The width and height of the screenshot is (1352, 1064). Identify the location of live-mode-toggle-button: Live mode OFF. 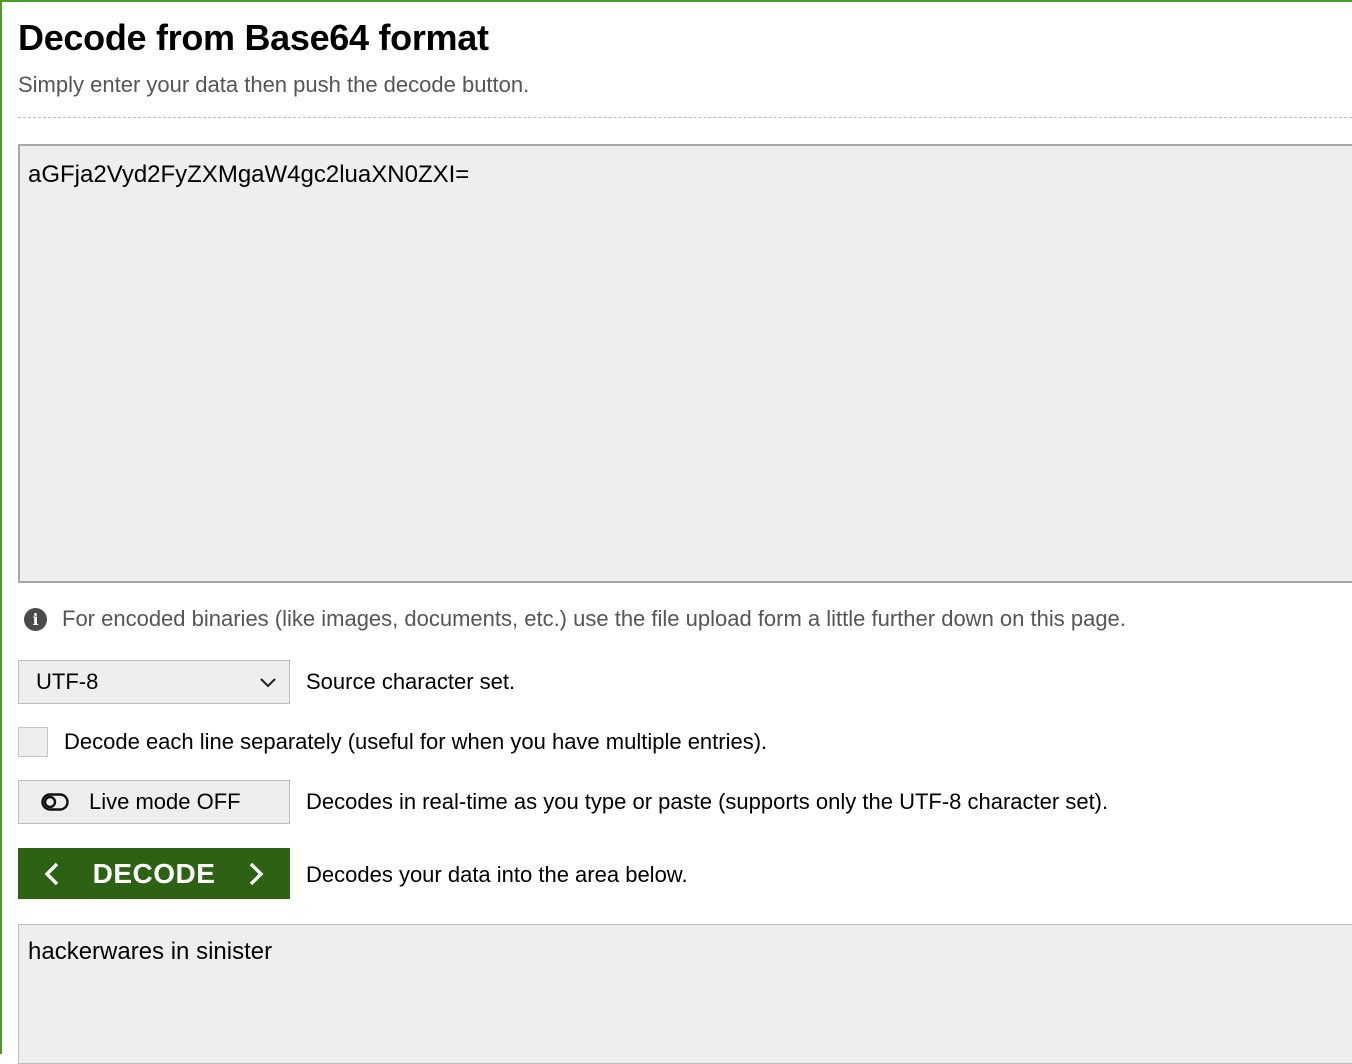
(154, 802).